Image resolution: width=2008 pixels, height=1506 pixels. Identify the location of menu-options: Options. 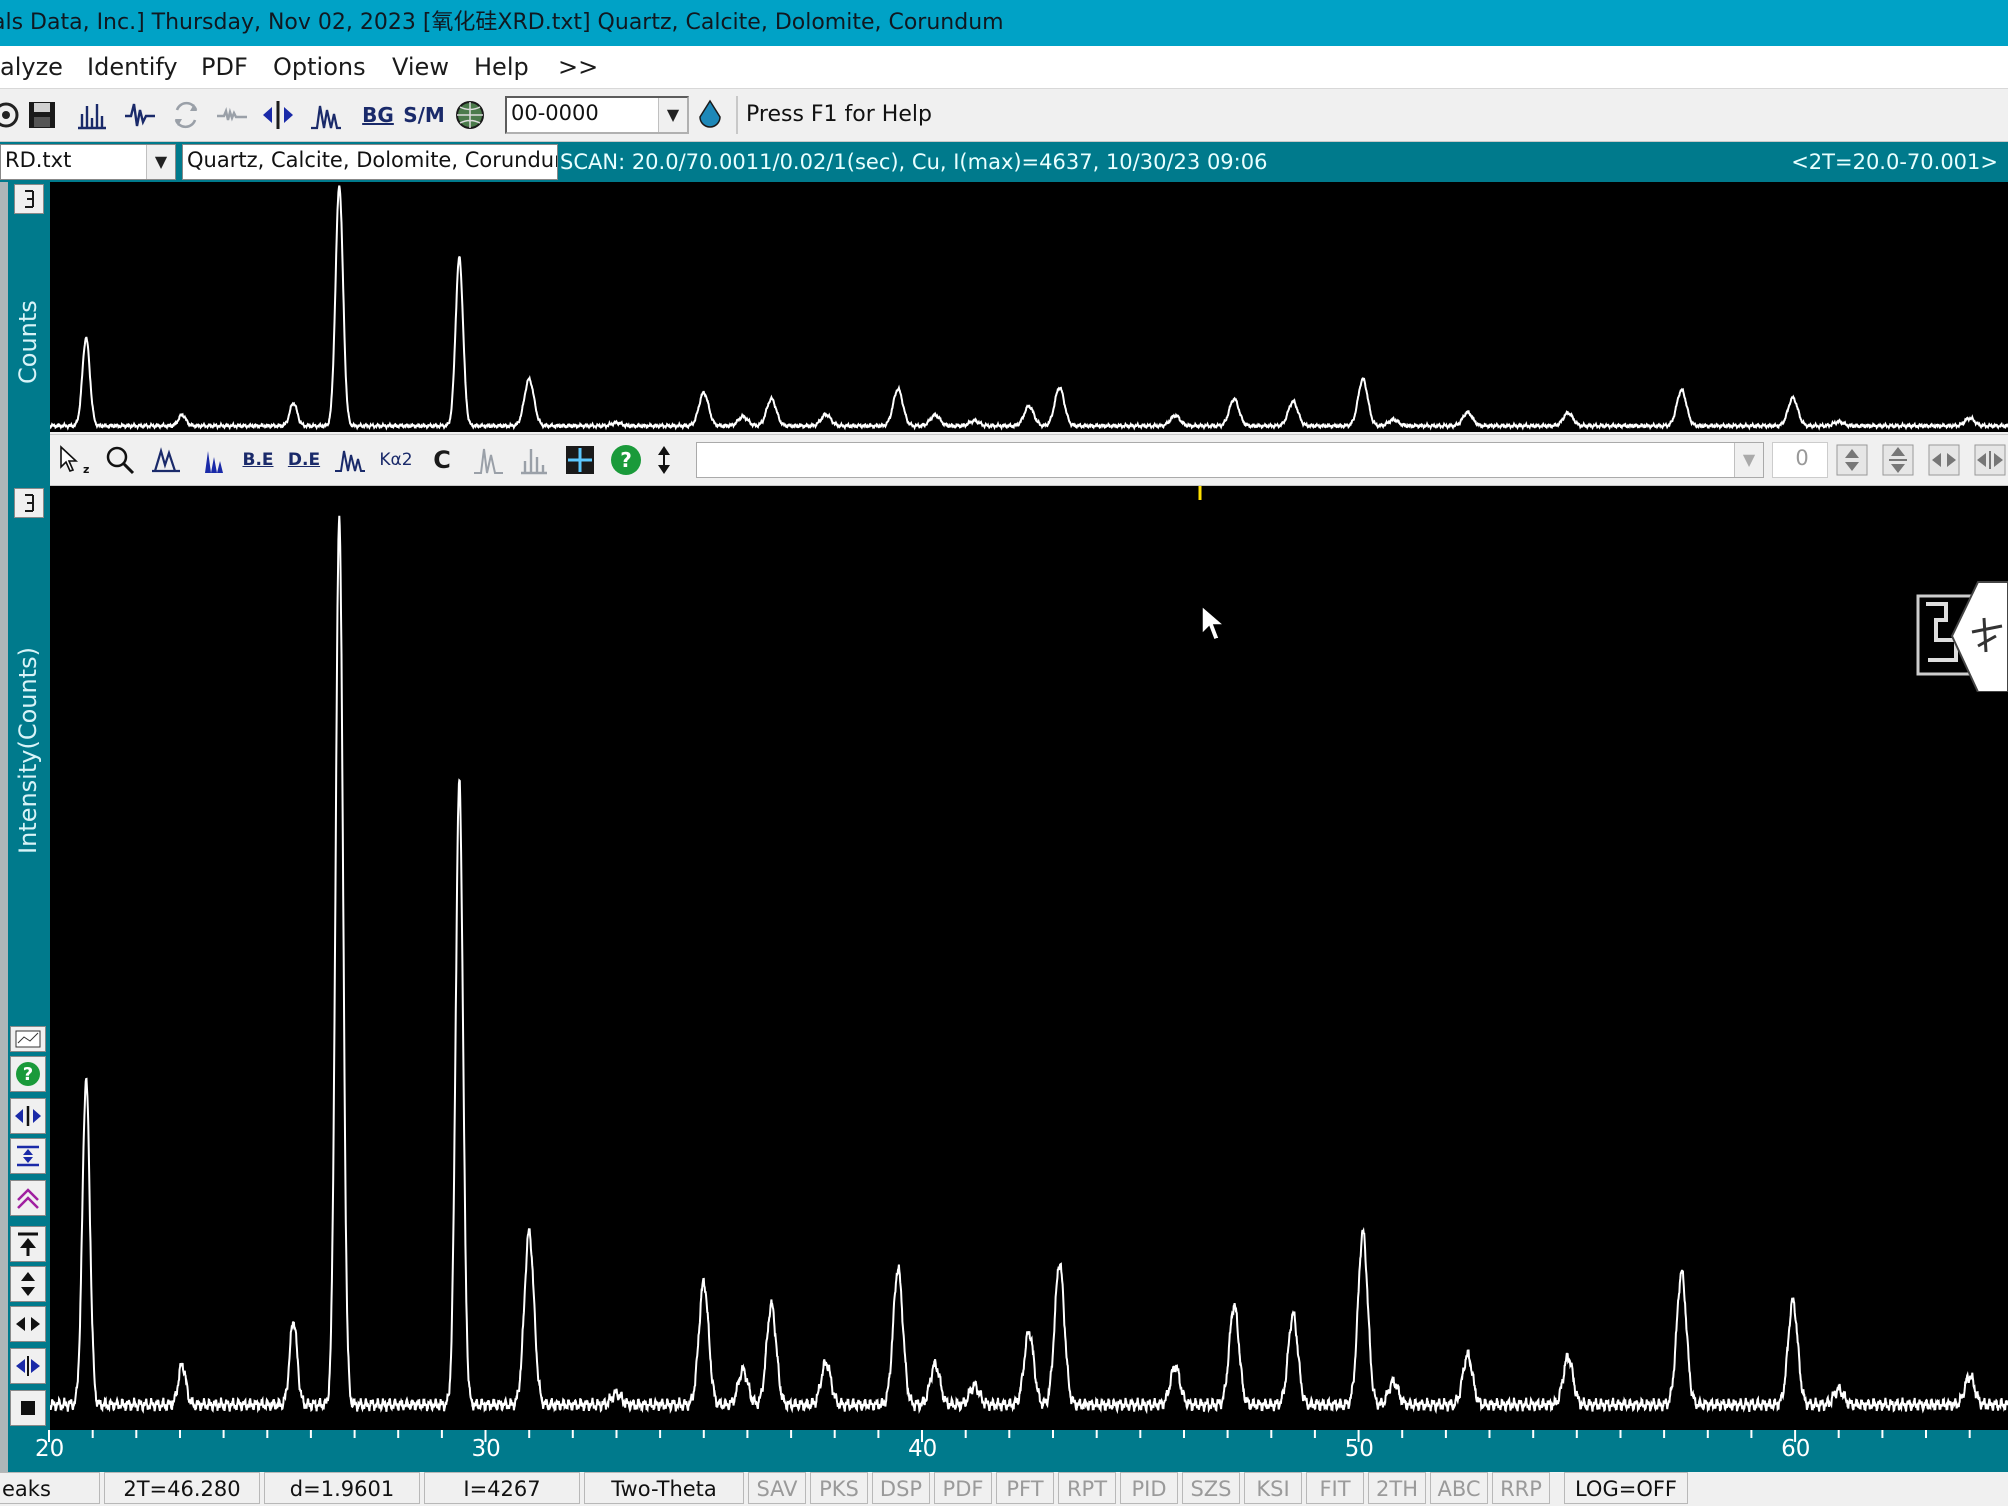
(319, 67).